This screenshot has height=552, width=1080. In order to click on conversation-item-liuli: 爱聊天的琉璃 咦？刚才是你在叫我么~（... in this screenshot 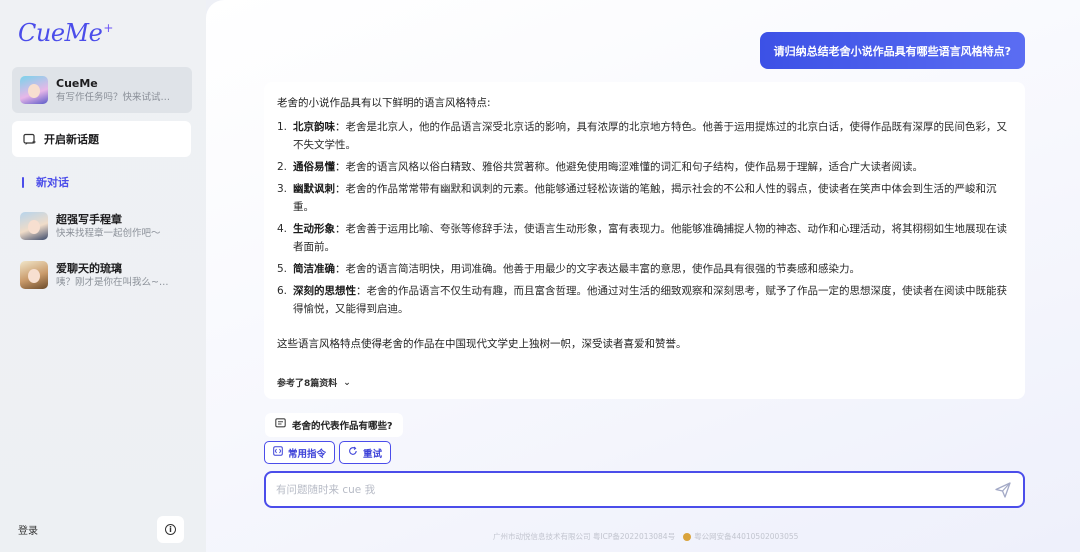, I will do `click(102, 275)`.